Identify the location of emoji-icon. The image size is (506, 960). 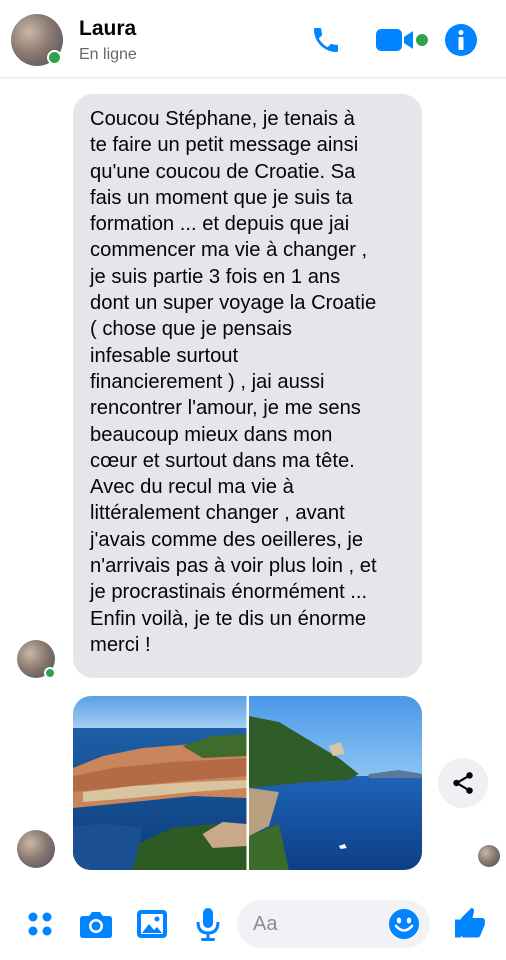
(404, 924).